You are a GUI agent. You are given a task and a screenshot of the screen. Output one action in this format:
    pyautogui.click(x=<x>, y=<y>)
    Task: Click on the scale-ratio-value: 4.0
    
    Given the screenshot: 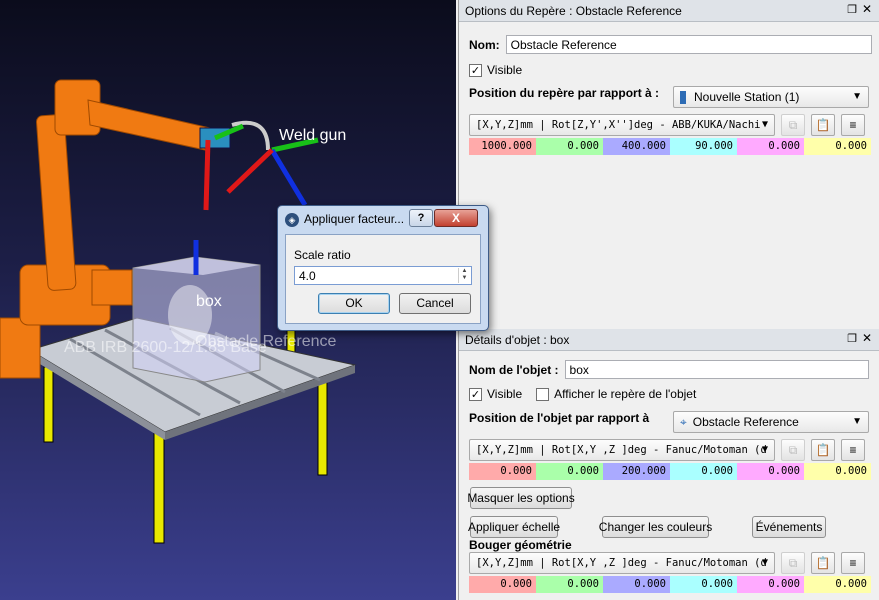 What is the action you would take?
    pyautogui.click(x=307, y=276)
    